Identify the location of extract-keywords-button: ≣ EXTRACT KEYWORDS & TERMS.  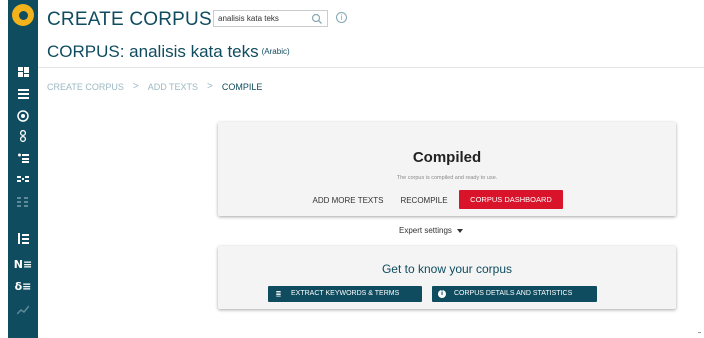
(345, 294).